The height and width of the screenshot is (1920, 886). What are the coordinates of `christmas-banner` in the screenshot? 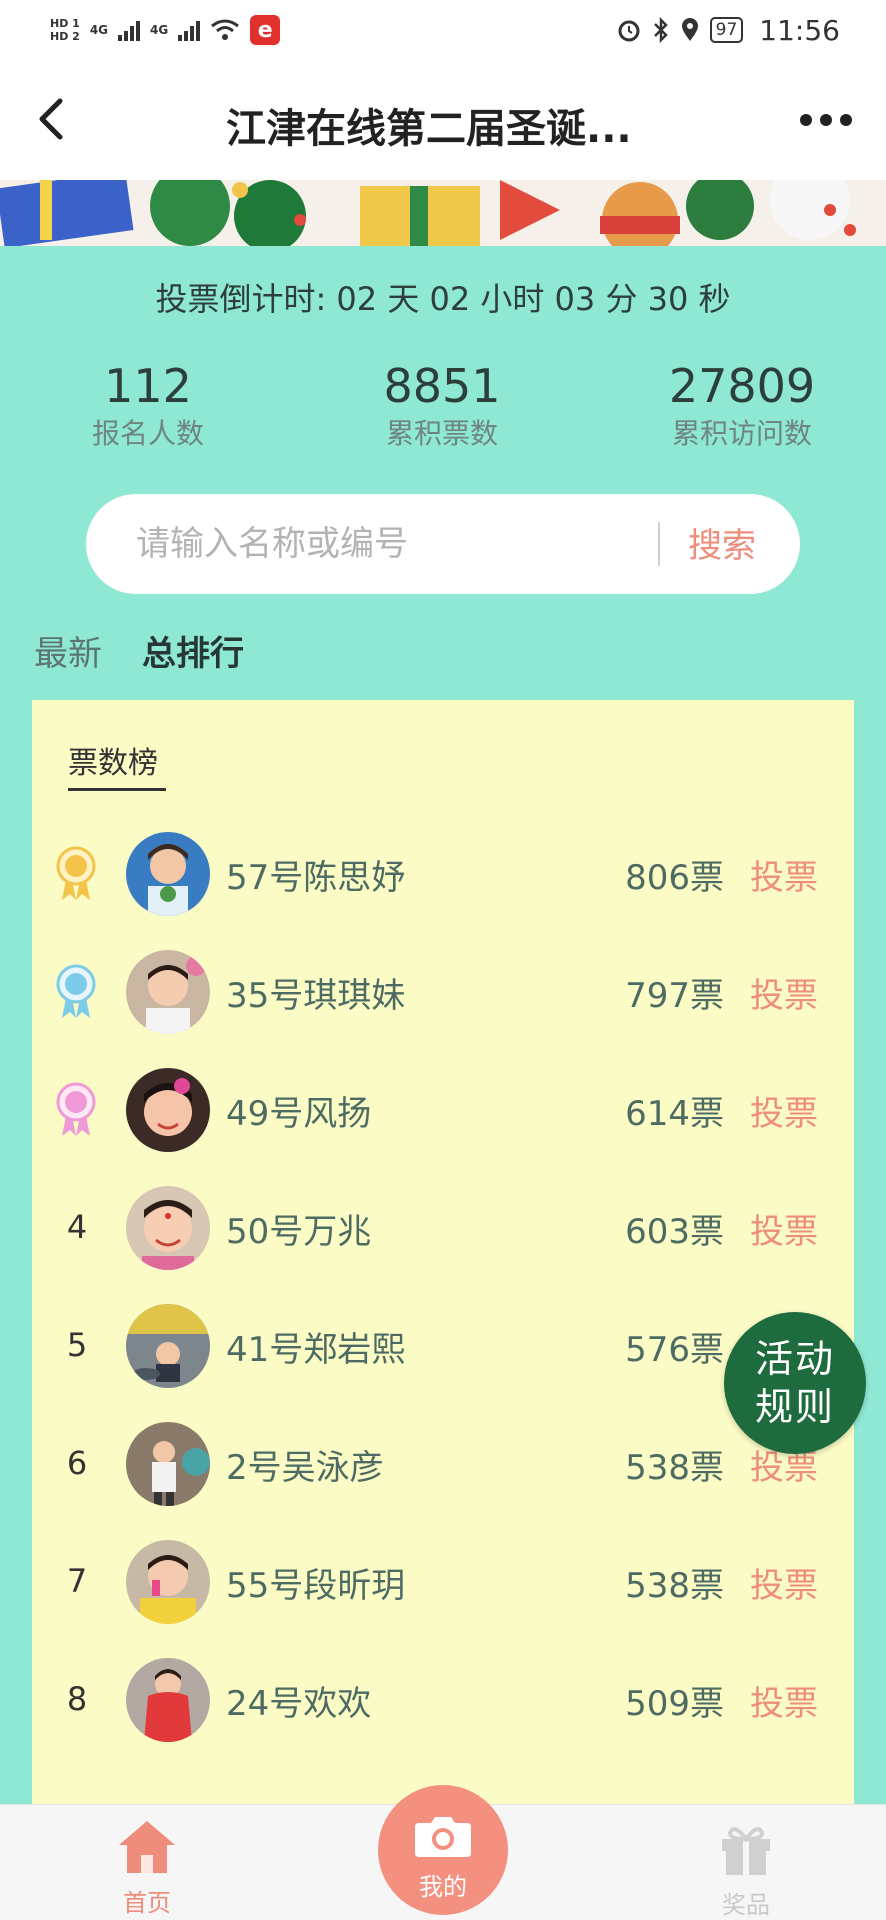 It's located at (443, 213).